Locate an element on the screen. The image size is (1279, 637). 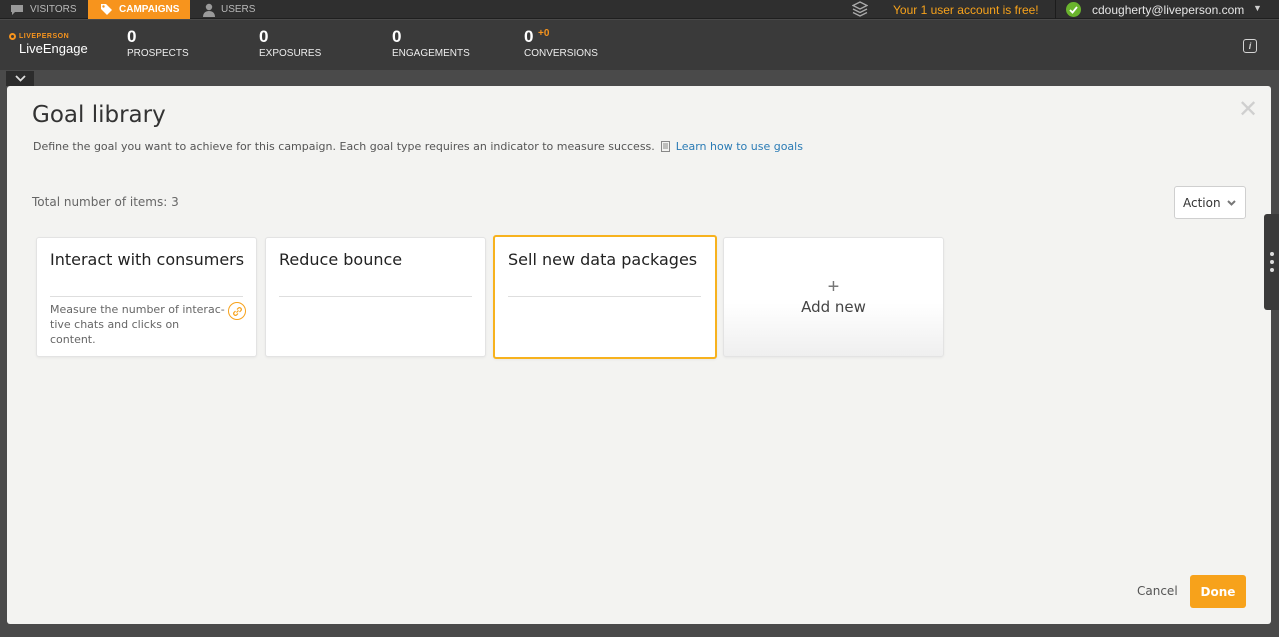
stat-conversions: 0 +0 CONVERSIONS is located at coordinates (561, 43).